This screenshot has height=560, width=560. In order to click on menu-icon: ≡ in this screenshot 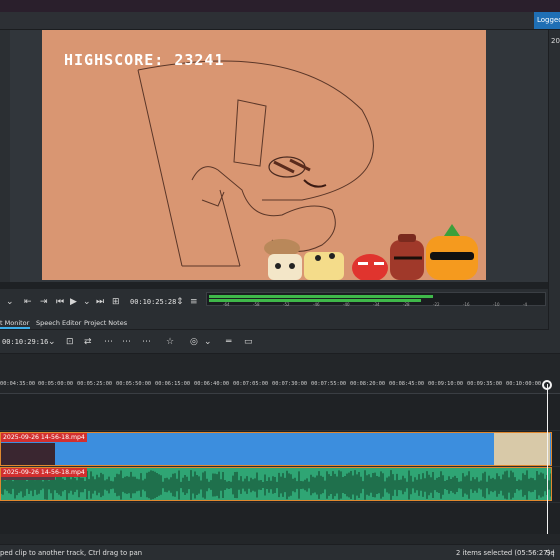, I will do `click(194, 302)`.